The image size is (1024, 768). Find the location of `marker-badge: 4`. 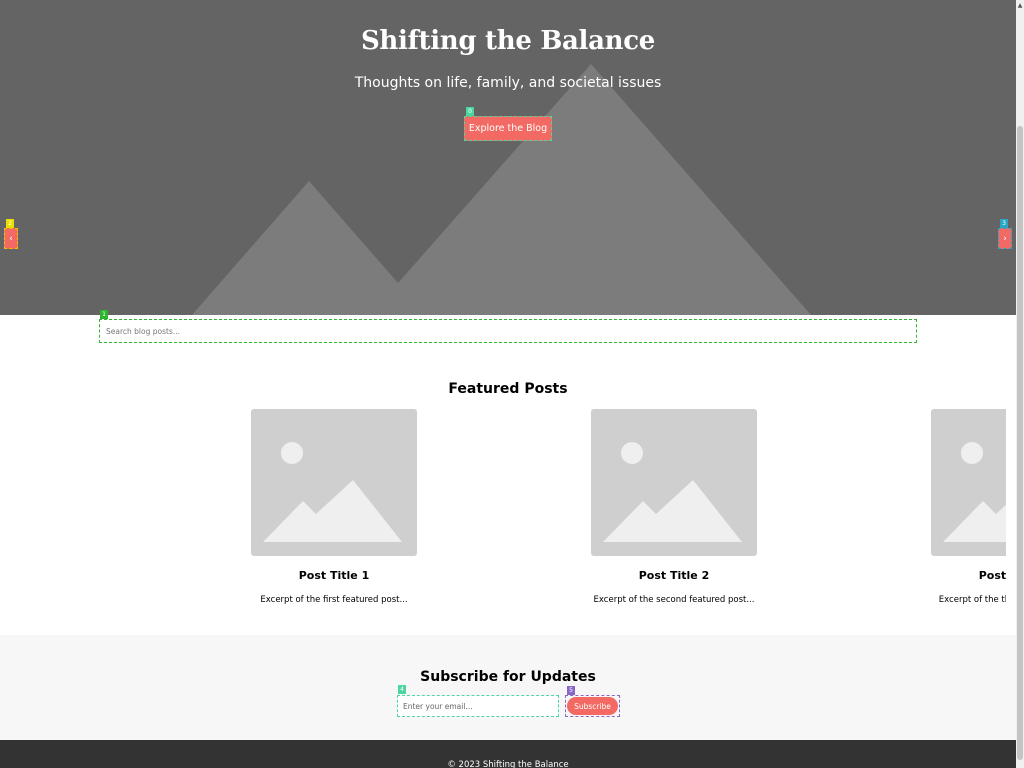

marker-badge: 4 is located at coordinates (402, 689).